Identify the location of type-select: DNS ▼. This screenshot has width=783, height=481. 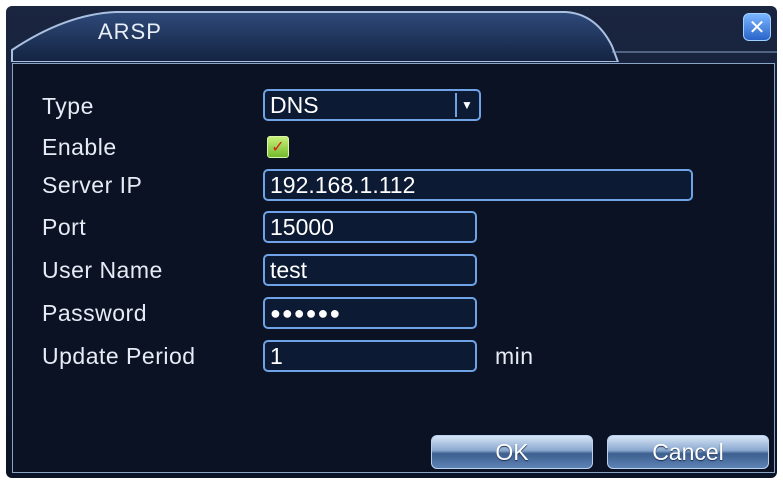
(372, 105).